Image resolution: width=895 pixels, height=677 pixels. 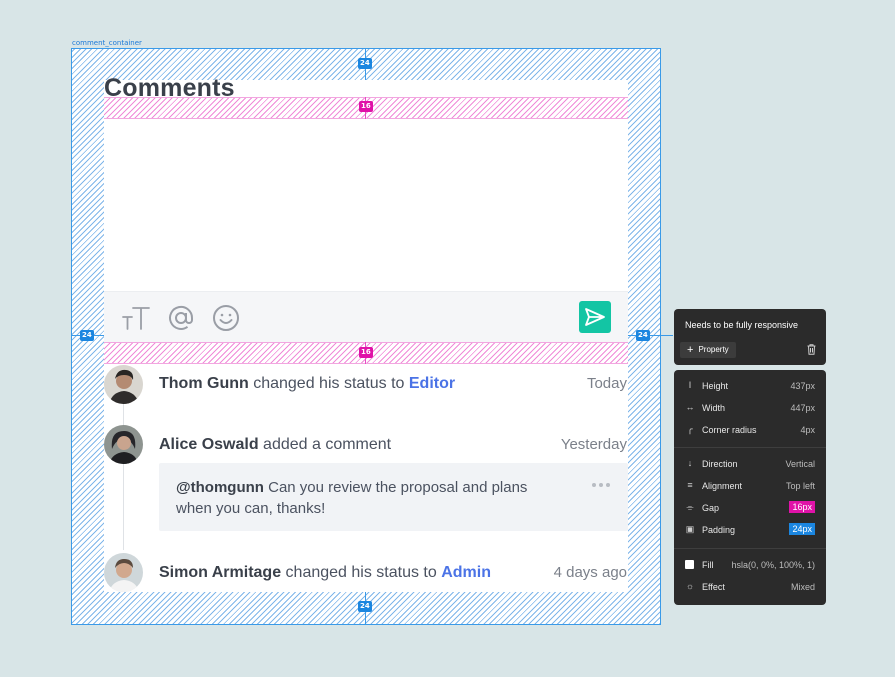 What do you see at coordinates (220, 487) in the screenshot?
I see `mention-link: @thomgunn` at bounding box center [220, 487].